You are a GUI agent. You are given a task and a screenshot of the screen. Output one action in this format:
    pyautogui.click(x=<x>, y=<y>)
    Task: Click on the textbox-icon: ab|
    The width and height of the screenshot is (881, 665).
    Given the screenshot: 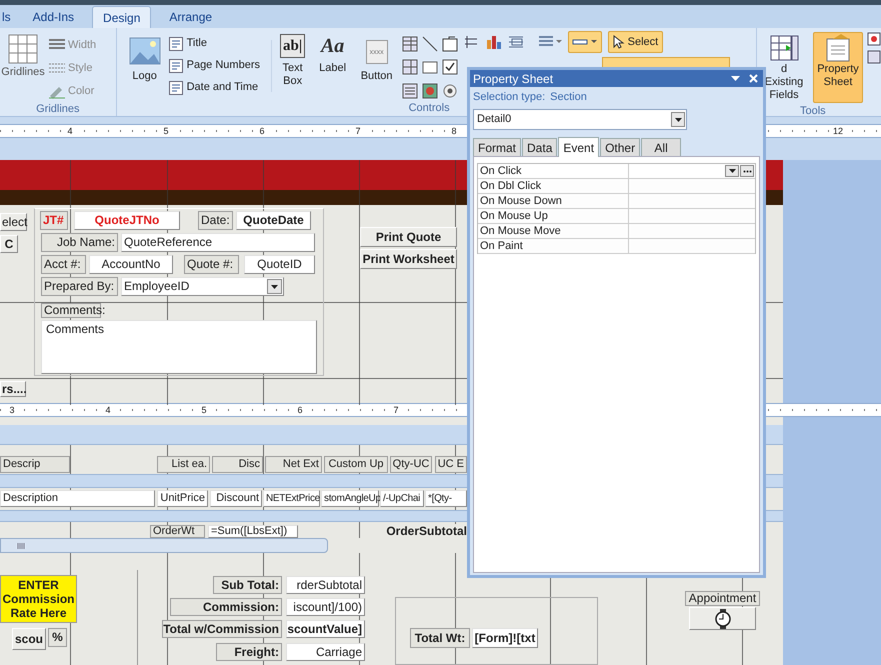 What is the action you would take?
    pyautogui.click(x=293, y=46)
    